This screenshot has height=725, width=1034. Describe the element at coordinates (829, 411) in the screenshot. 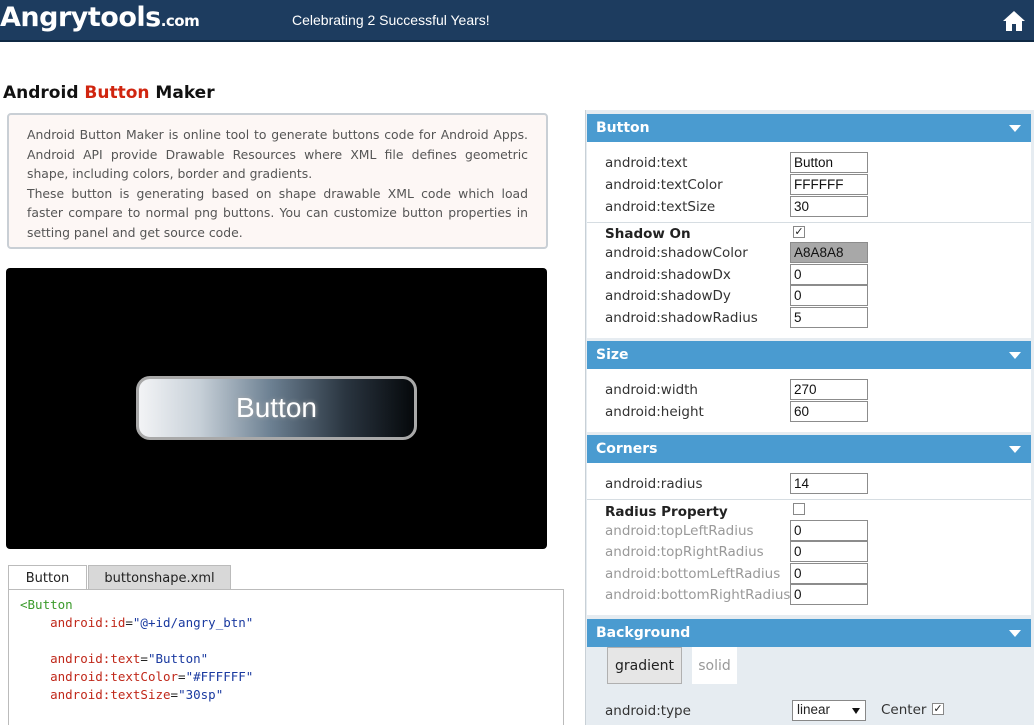

I see `height-input` at that location.